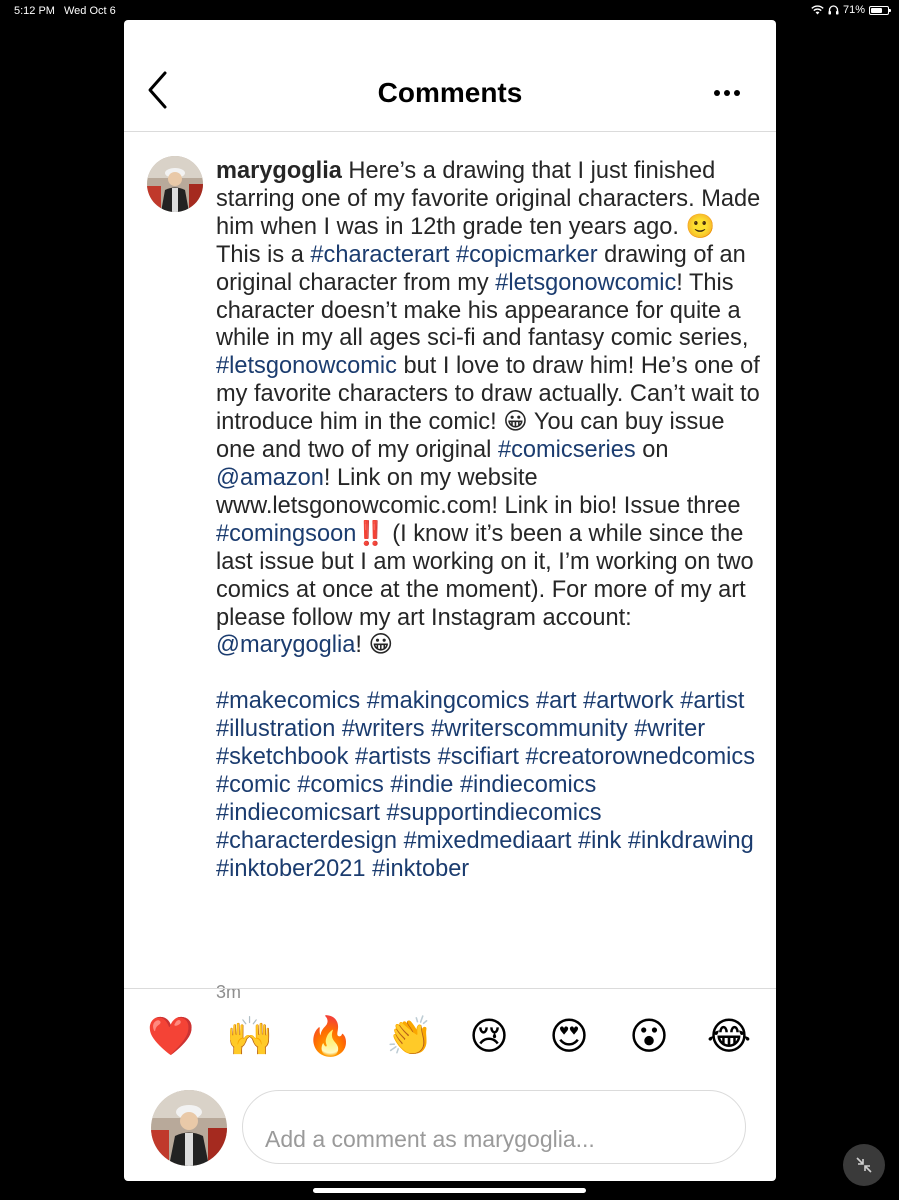 The width and height of the screenshot is (899, 1200). I want to click on reaction-raised-hands: 🙌, so click(249, 1037).